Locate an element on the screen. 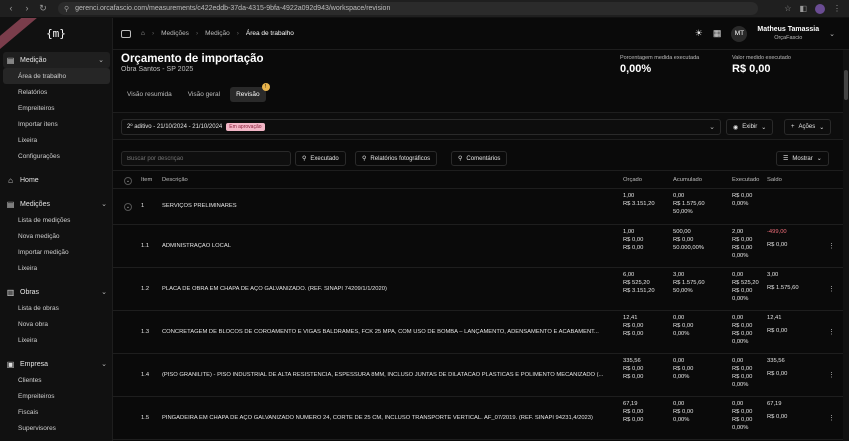 Image resolution: width=849 pixels, height=441 pixels. expand-all-icon: ⌄ is located at coordinates (128, 181).